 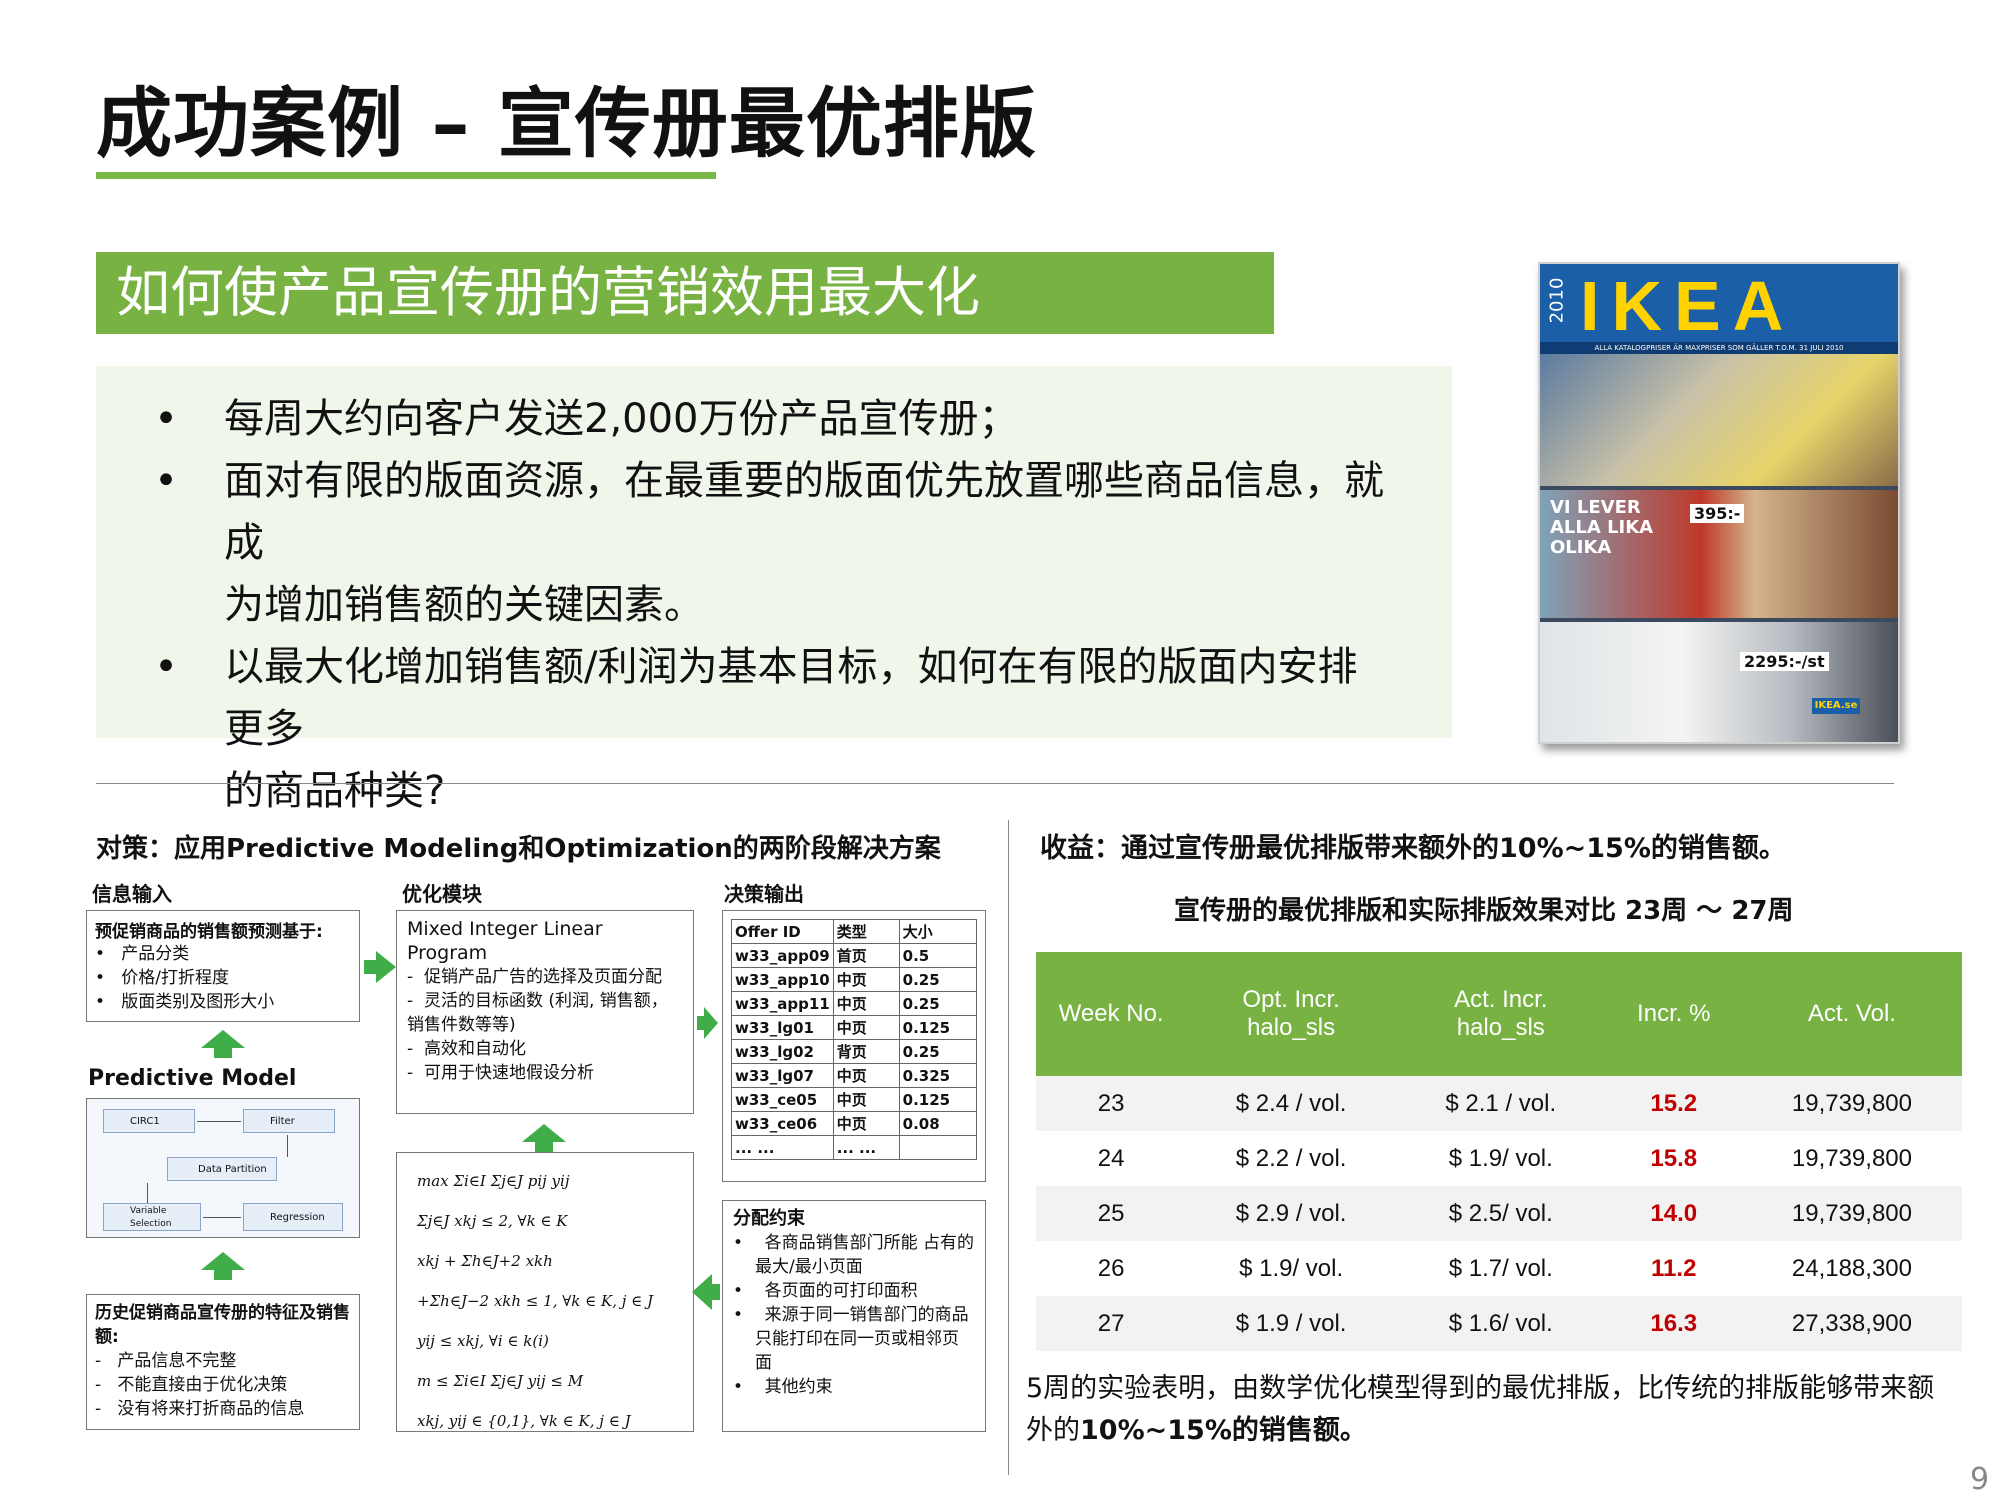 What do you see at coordinates (566, 123) in the screenshot?
I see `page-title: 成功案例 – 宣传册最优排版` at bounding box center [566, 123].